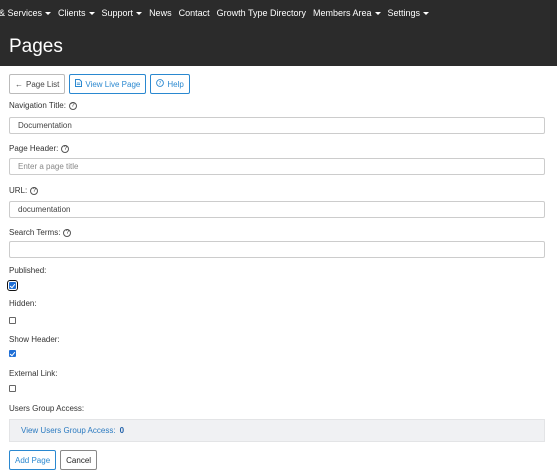  What do you see at coordinates (36, 46) in the screenshot?
I see `page-title: Pages` at bounding box center [36, 46].